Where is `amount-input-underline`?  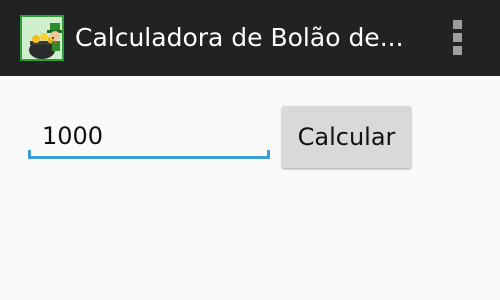 amount-input-underline is located at coordinates (149, 157).